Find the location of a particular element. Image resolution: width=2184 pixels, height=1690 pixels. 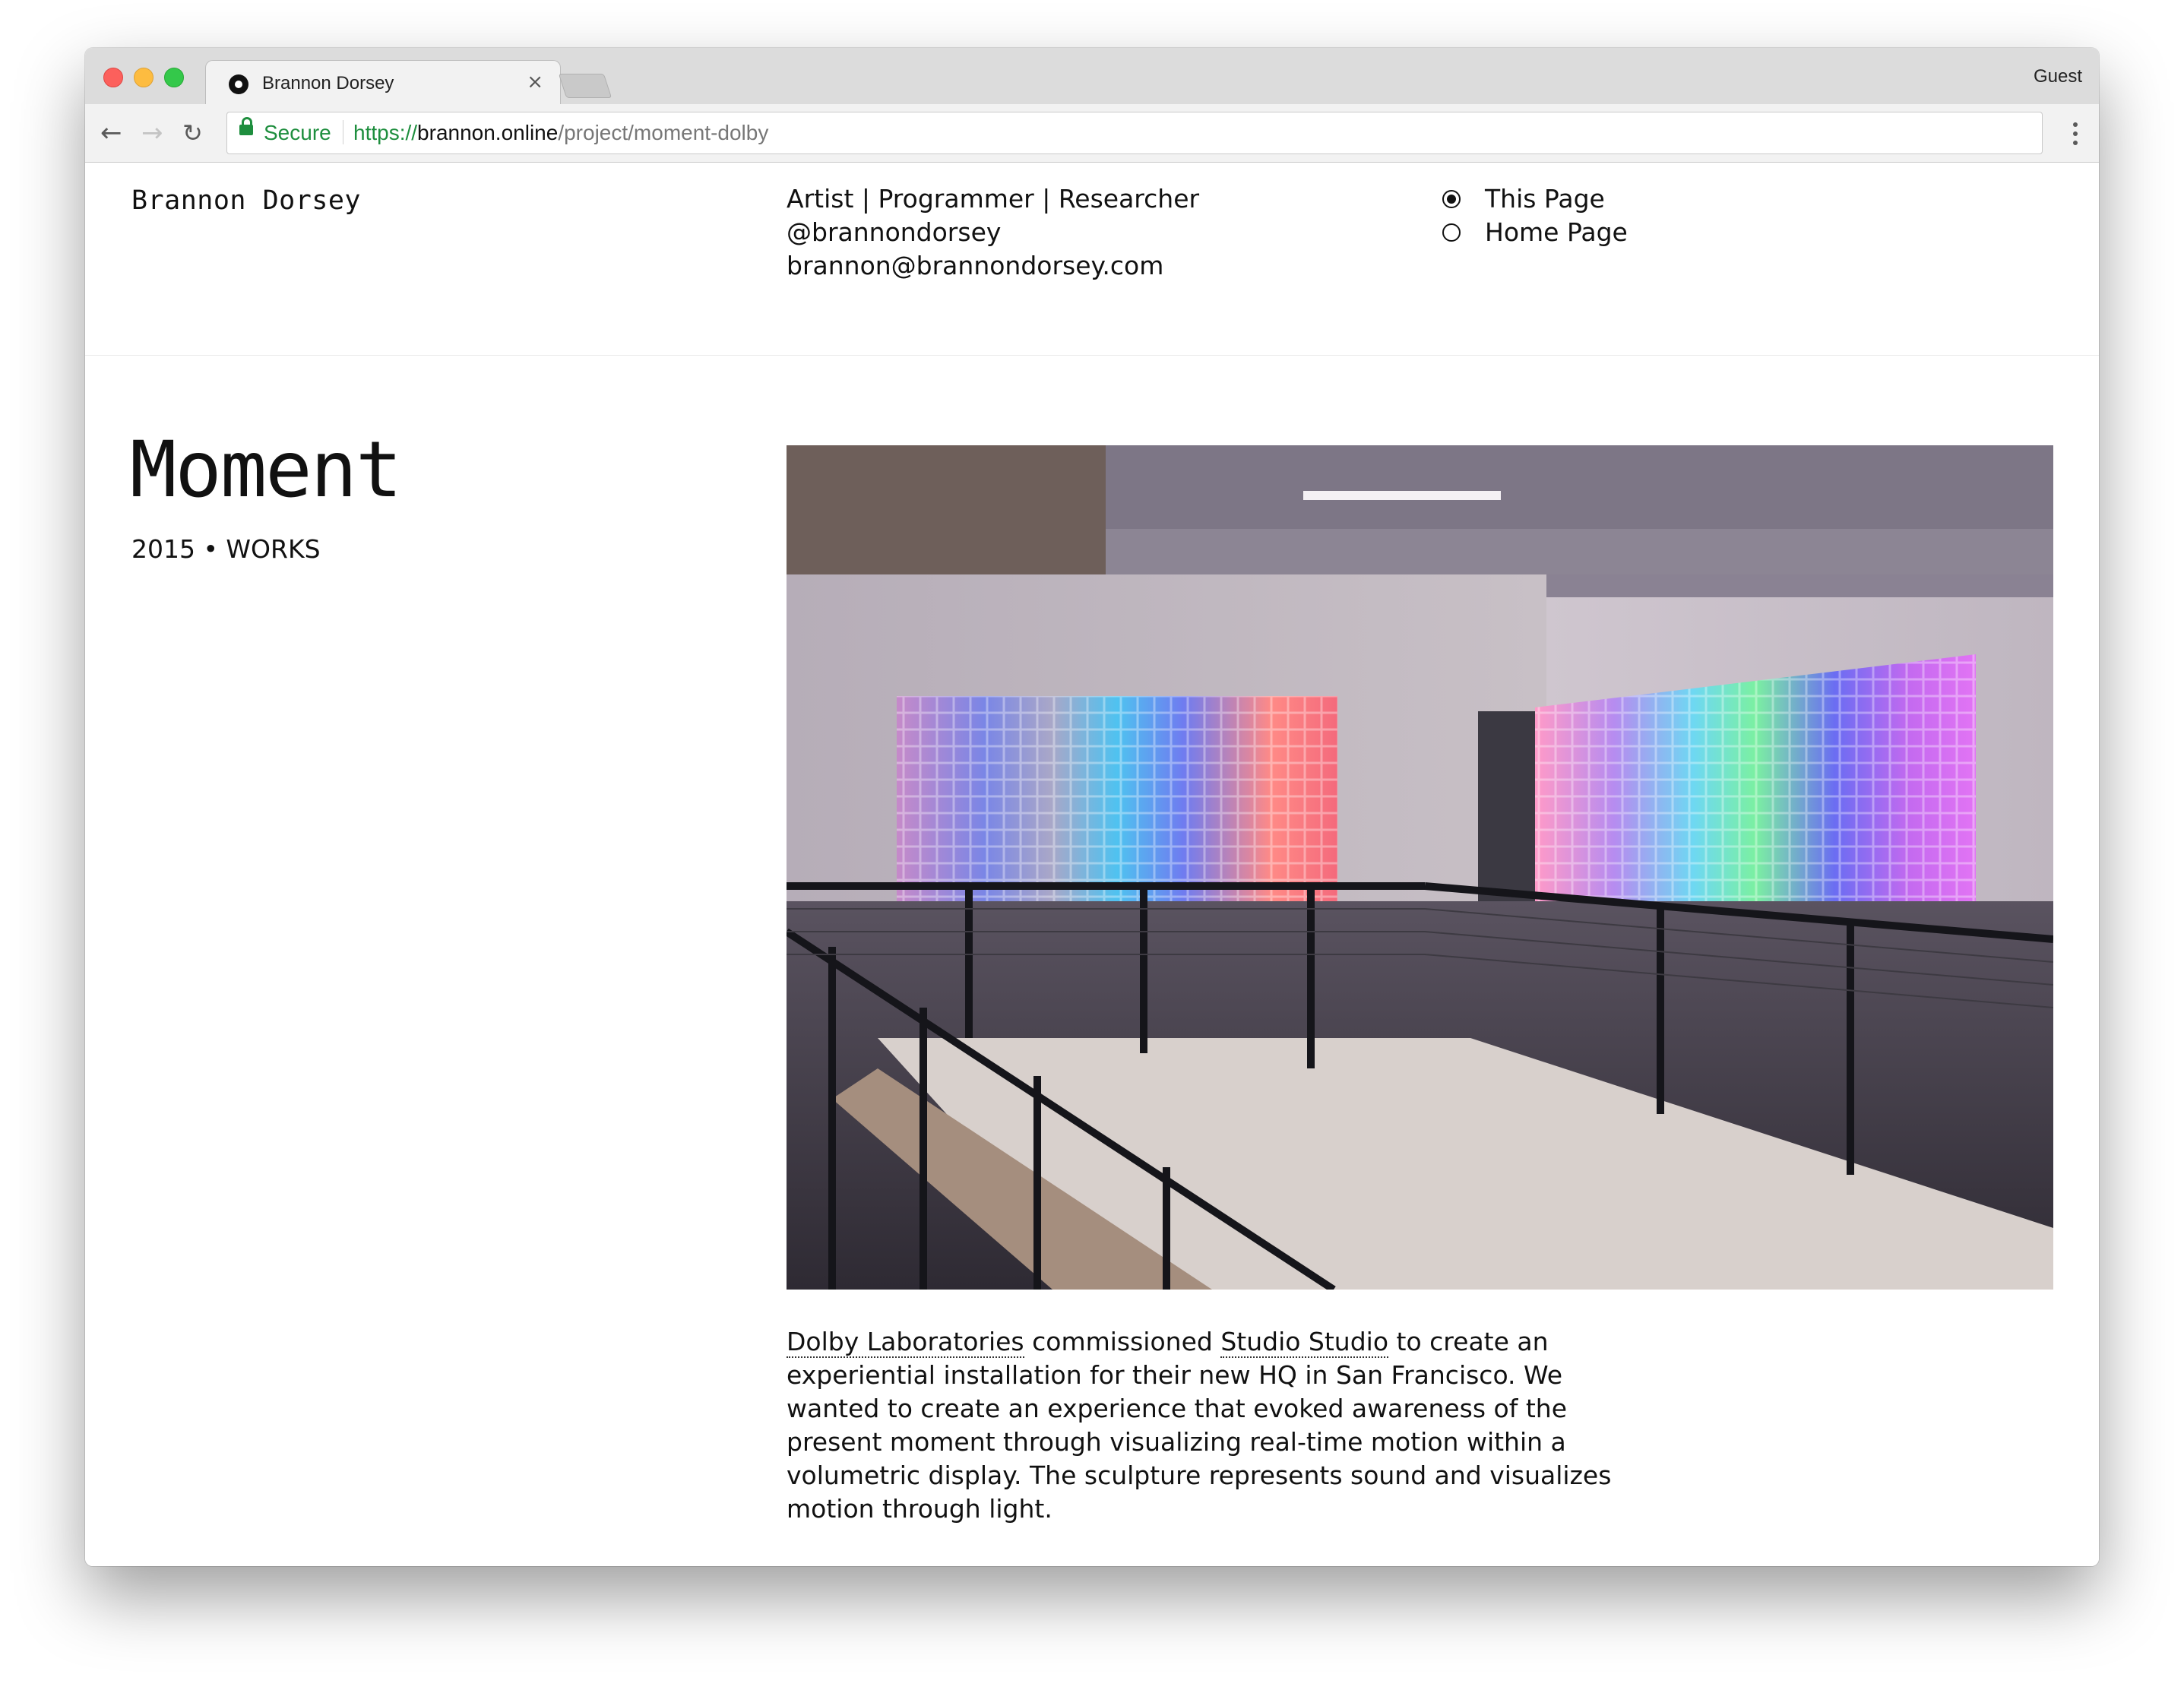

url-host: brannon.online is located at coordinates (488, 132).